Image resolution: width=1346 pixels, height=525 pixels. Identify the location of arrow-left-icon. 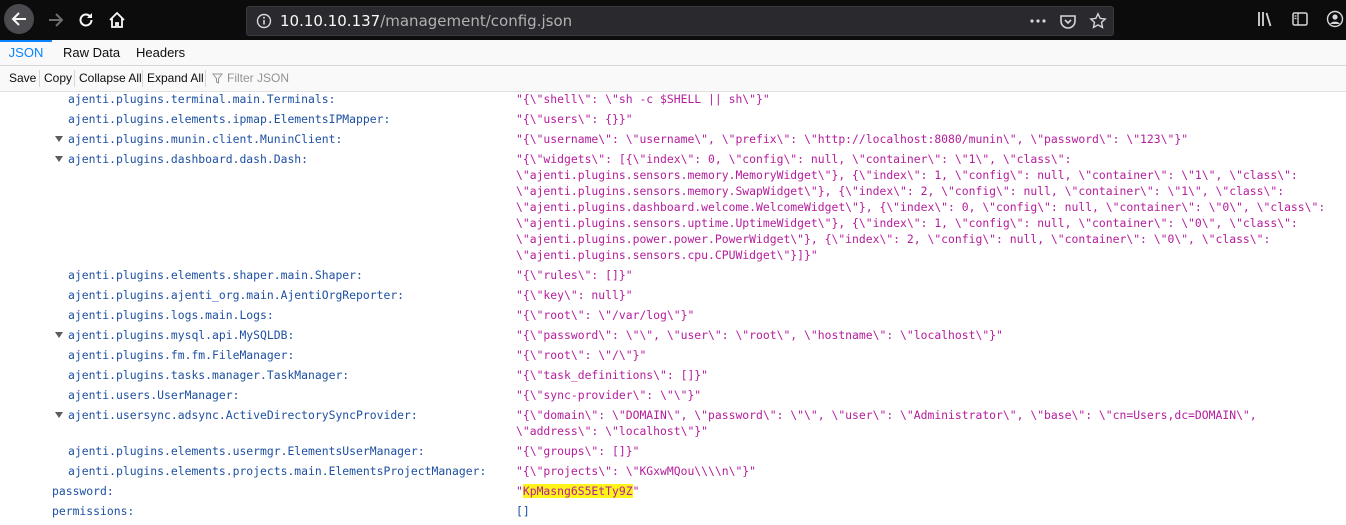
(18, 19).